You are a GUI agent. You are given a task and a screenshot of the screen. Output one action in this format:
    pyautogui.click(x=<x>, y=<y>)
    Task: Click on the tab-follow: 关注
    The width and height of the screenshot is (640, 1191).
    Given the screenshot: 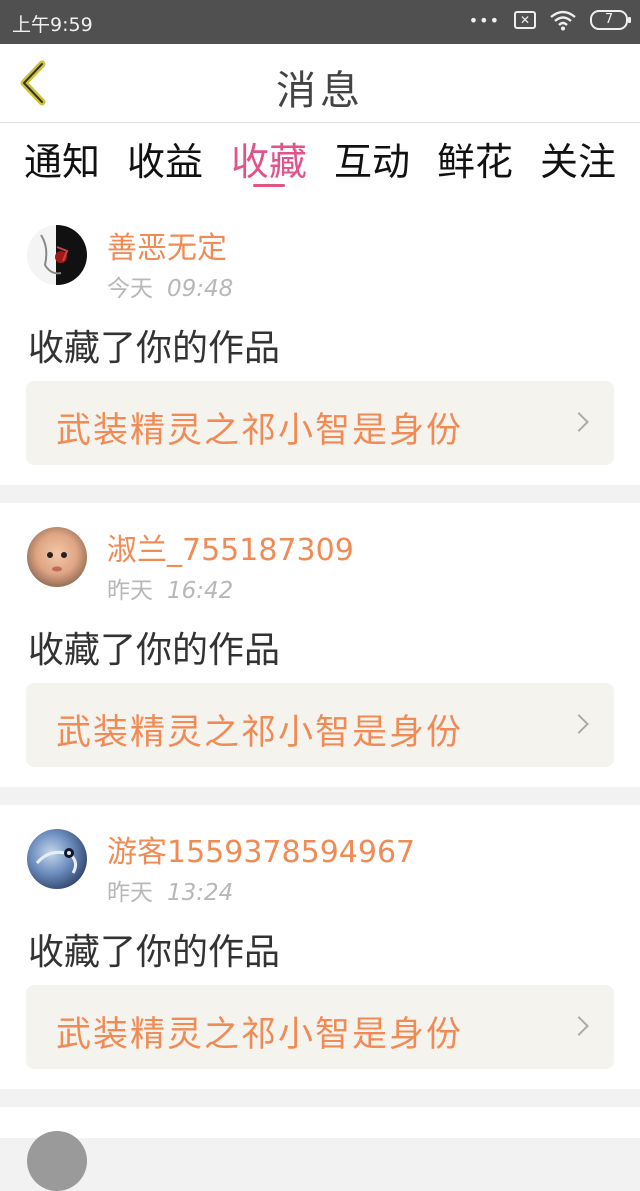 What is the action you would take?
    pyautogui.click(x=578, y=158)
    